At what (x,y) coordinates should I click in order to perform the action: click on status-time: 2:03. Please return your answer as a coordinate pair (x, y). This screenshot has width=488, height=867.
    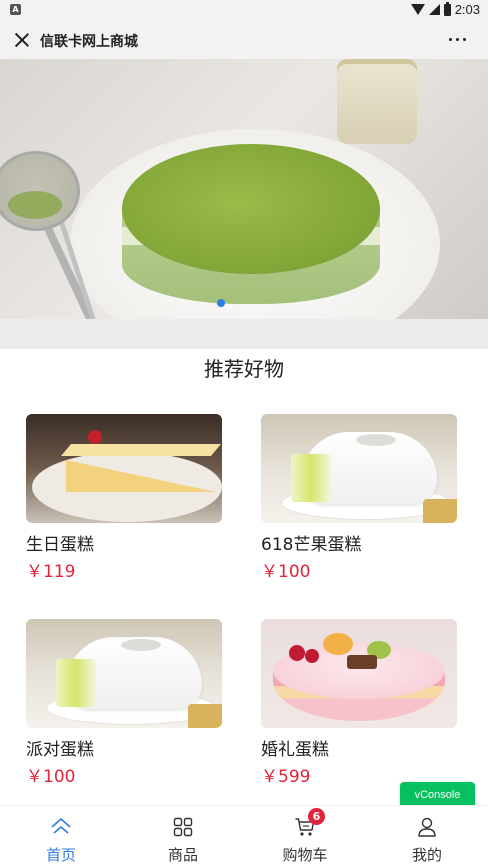
    Looking at the image, I should click on (467, 9).